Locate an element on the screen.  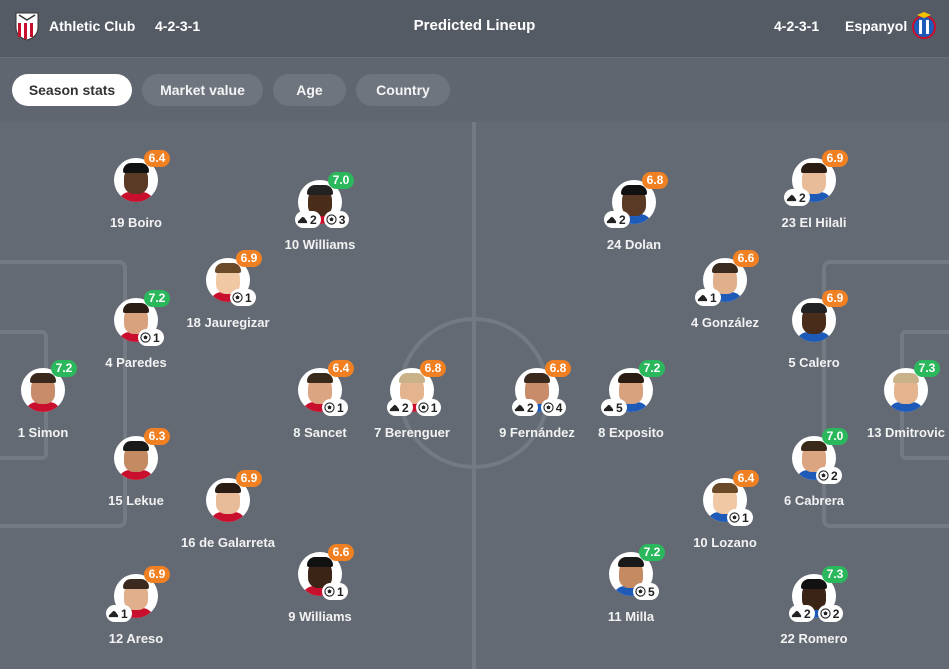
player-name: 4 González is located at coordinates (725, 323).